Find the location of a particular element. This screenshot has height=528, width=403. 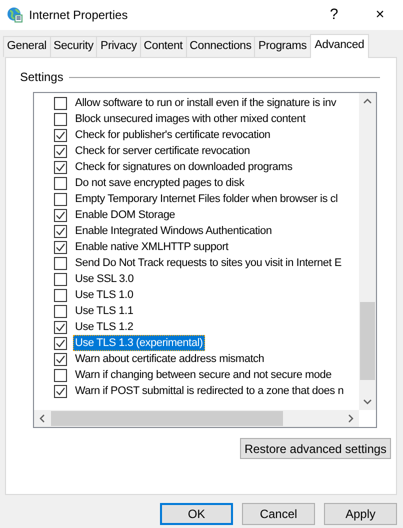

setting-label: Enable Integrated Windows Authentication is located at coordinates (173, 231).